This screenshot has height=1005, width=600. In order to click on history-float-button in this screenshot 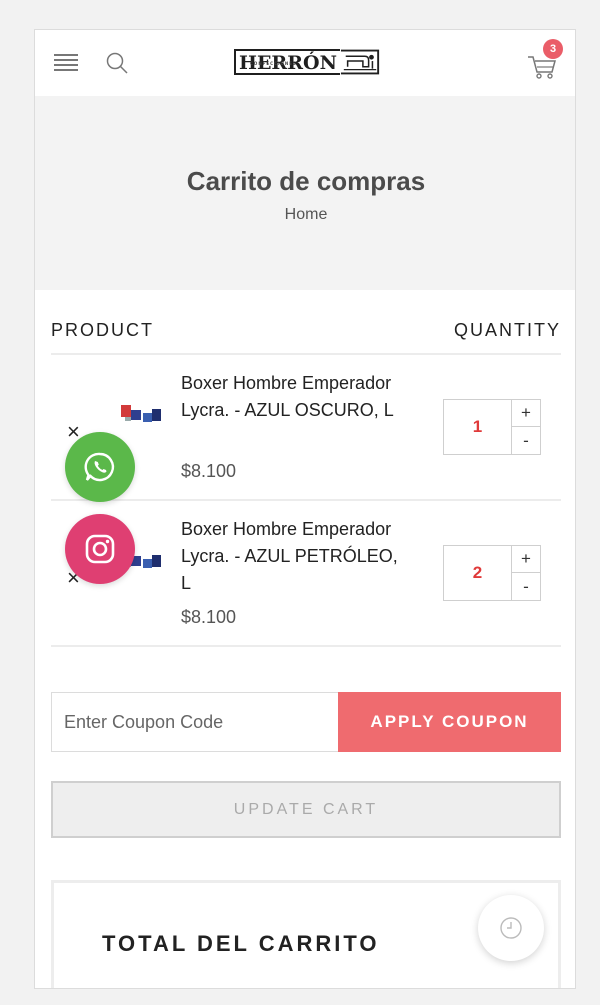, I will do `click(511, 928)`.